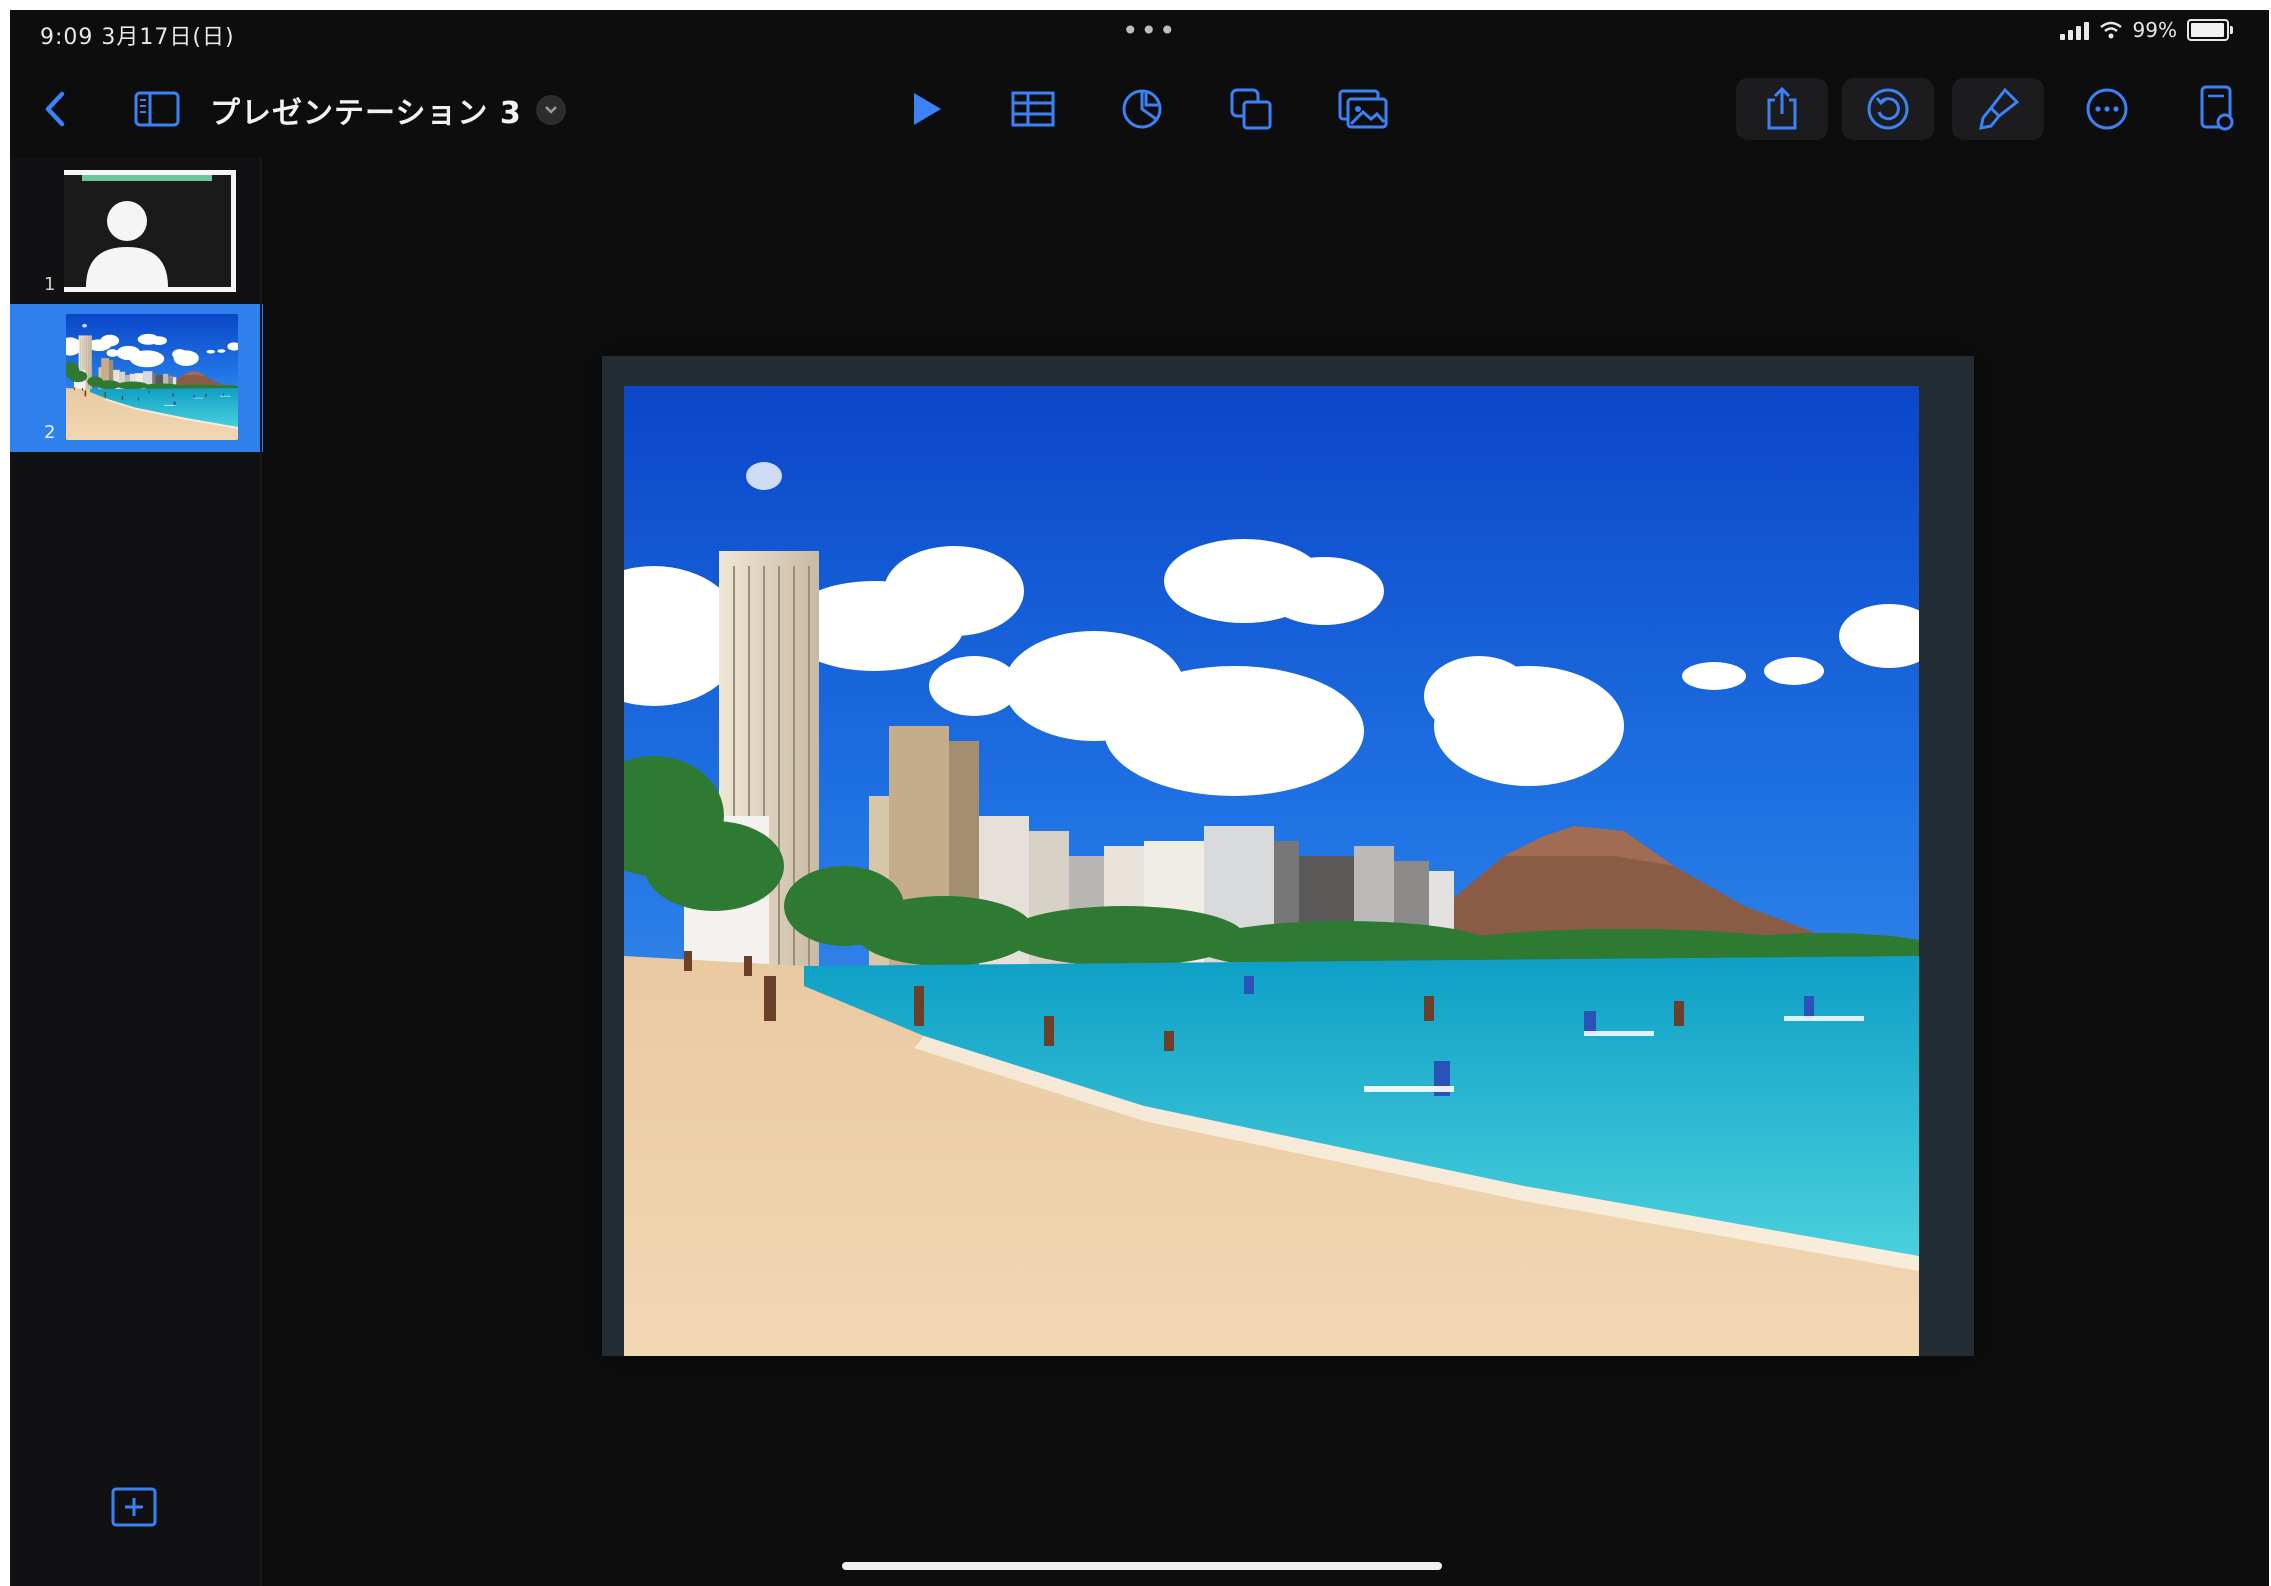 This screenshot has height=1586, width=2271. I want to click on table-icon, so click(1033, 109).